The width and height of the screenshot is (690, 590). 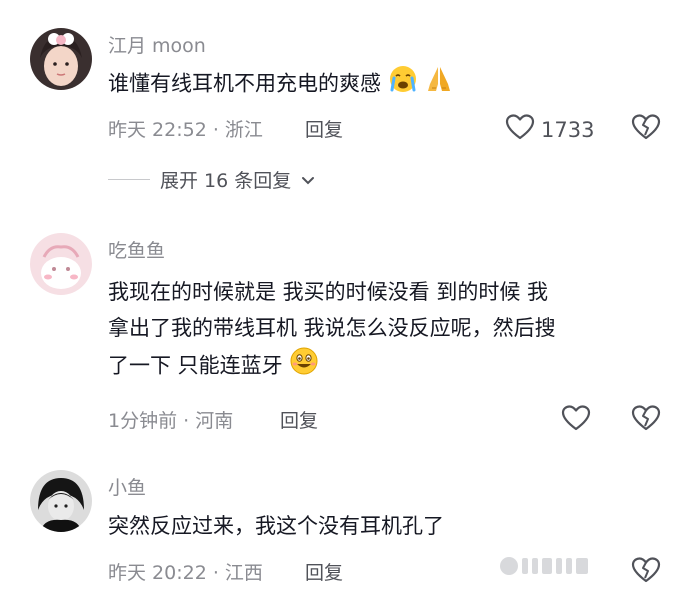 What do you see at coordinates (157, 44) in the screenshot?
I see `comment-author: 江月 moon` at bounding box center [157, 44].